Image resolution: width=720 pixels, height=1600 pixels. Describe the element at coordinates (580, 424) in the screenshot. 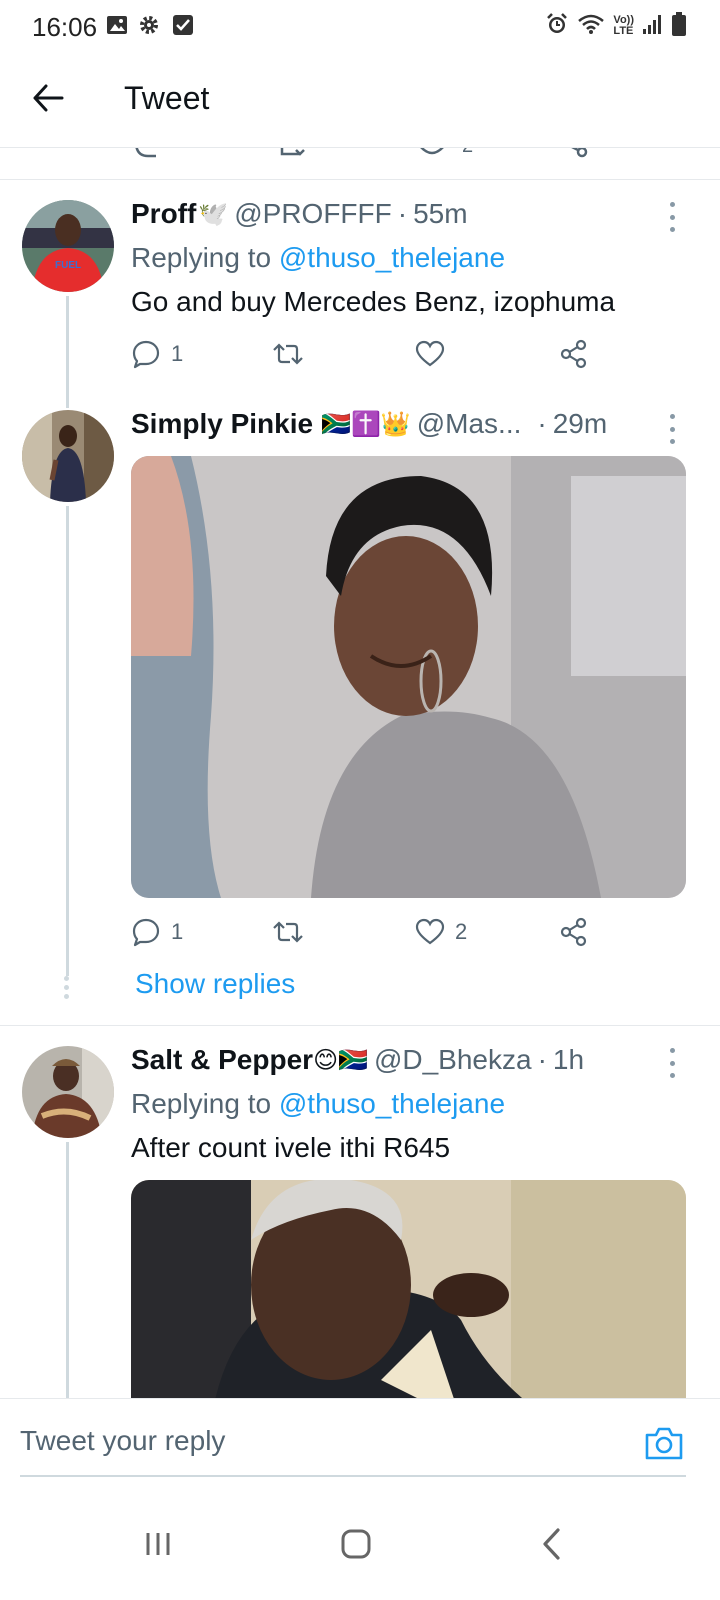

I see `timestamp: 29m` at that location.